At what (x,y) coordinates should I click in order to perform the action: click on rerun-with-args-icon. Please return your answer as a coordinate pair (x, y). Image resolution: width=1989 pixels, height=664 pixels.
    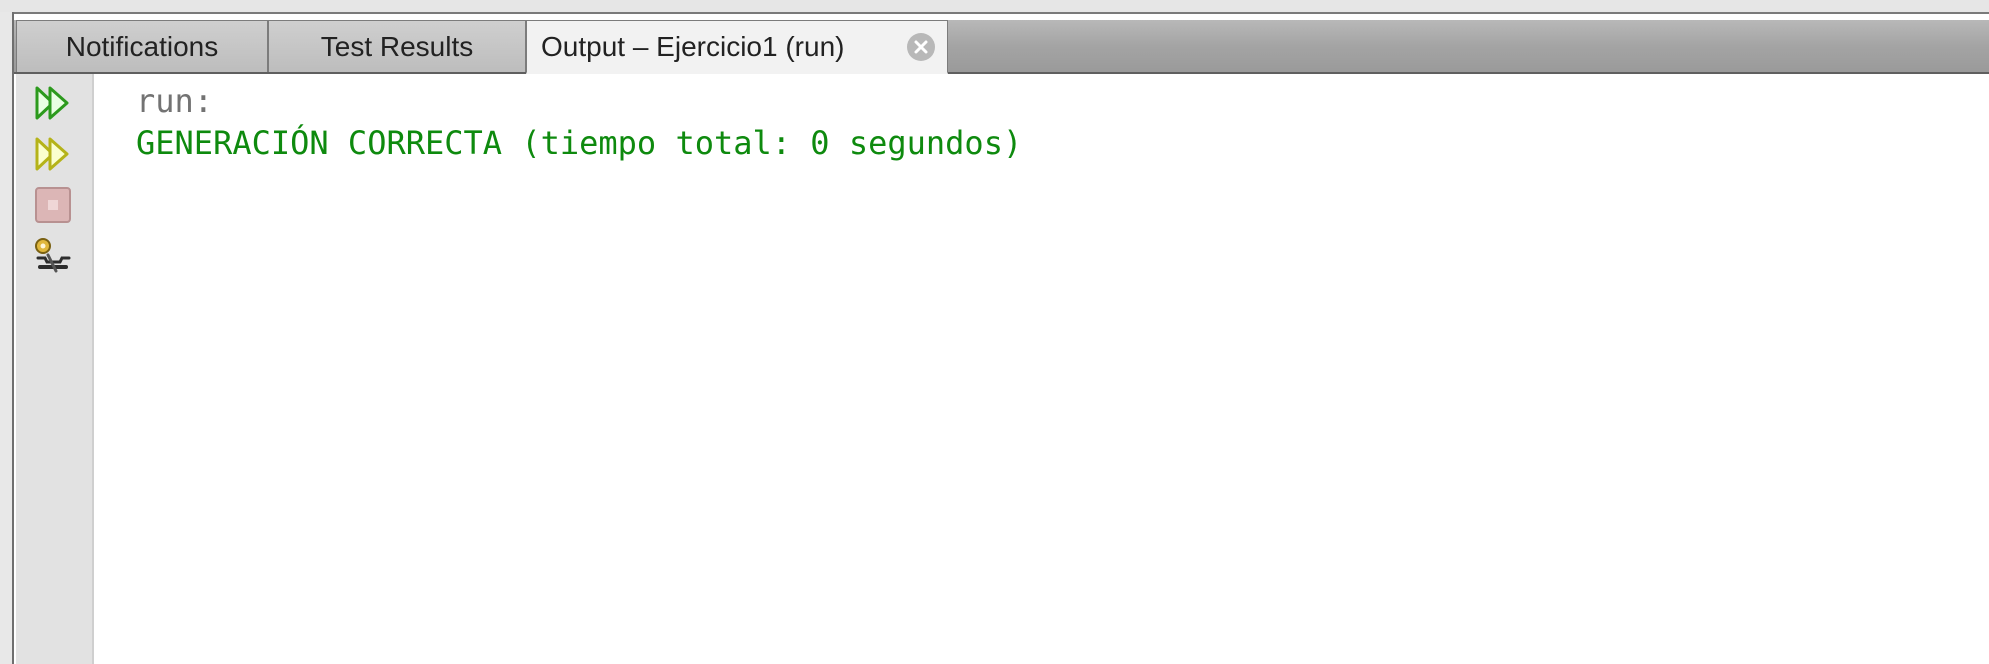
    Looking at the image, I should click on (52, 154).